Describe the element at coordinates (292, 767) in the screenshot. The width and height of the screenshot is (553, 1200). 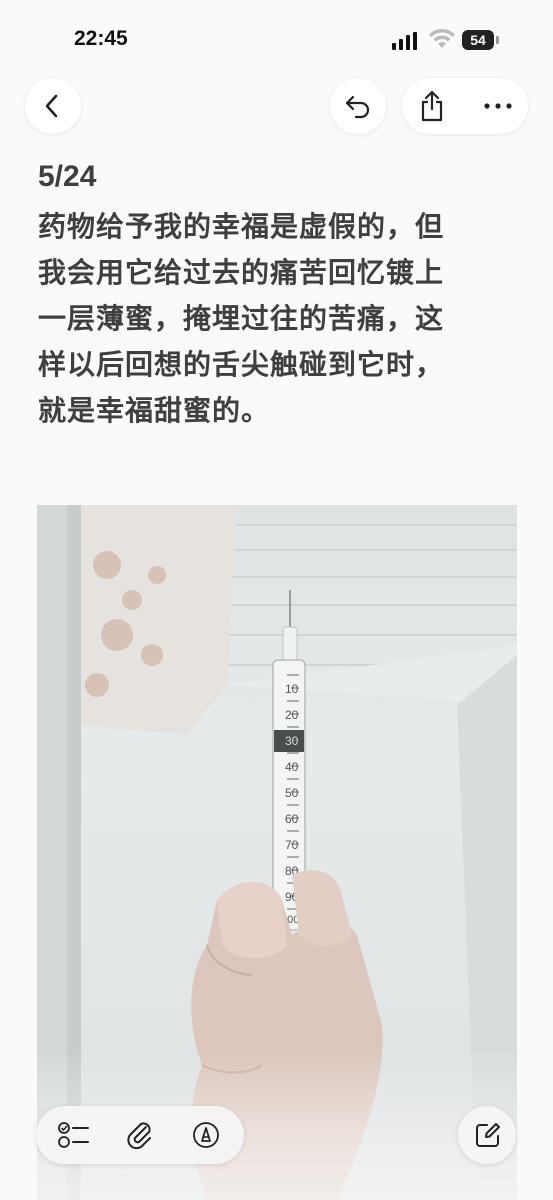
I see `scale-label: 40` at that location.